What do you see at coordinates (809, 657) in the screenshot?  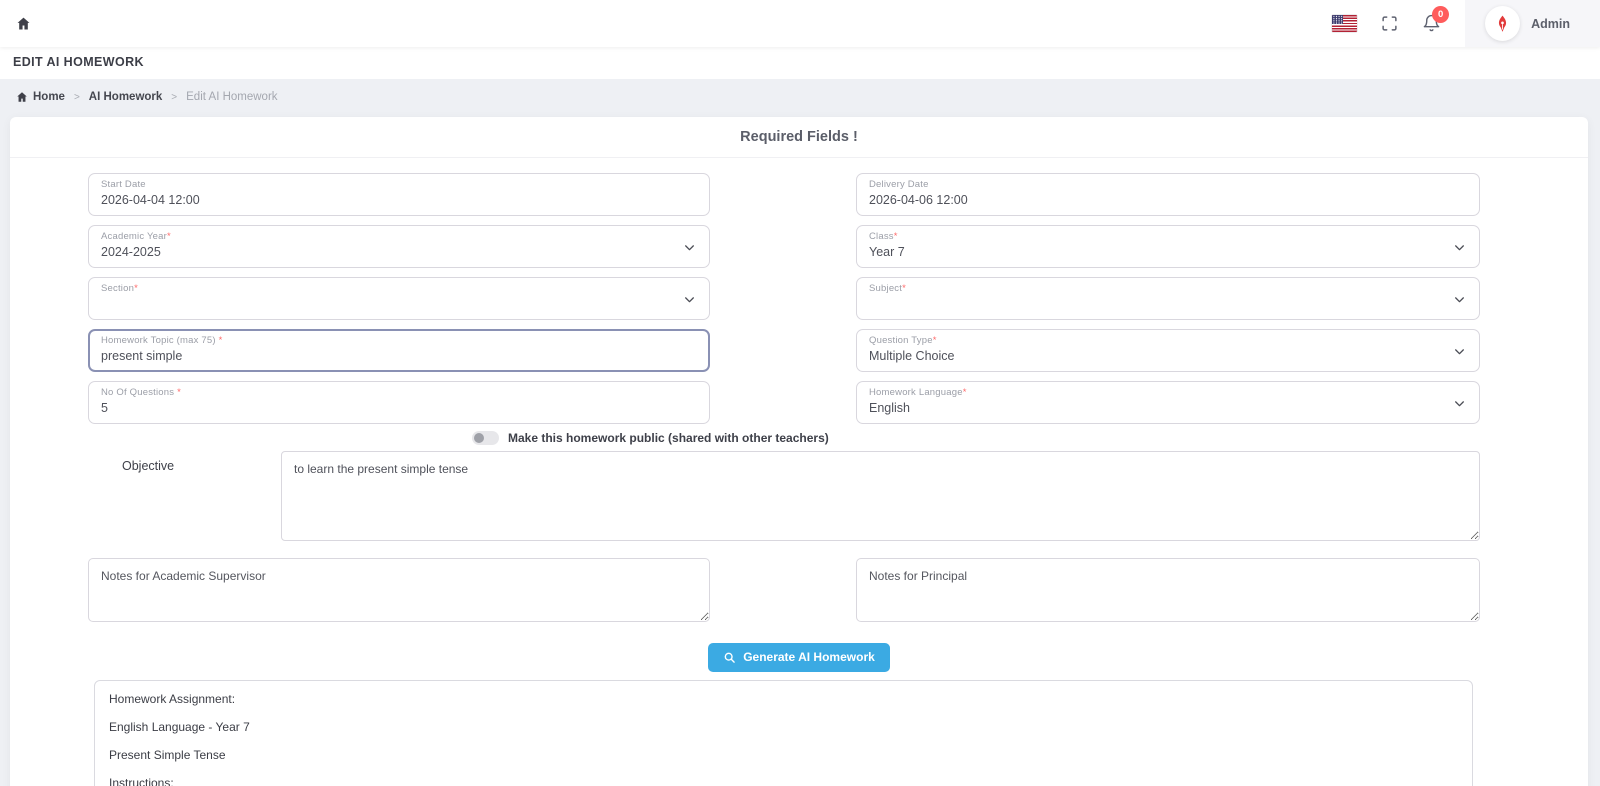 I see `generate-button-label: Generate AI Homework` at bounding box center [809, 657].